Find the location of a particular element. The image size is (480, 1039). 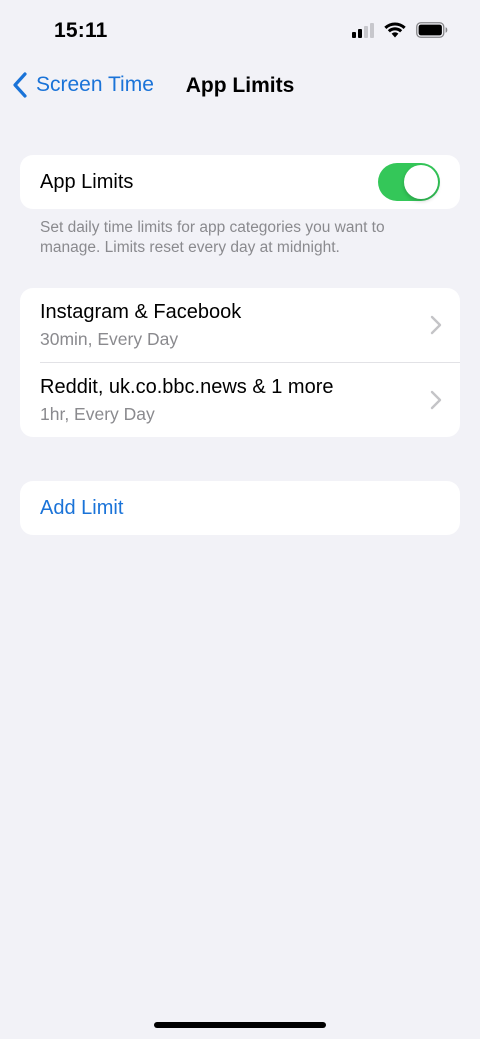

add-limit-label: Add Limit is located at coordinates (82, 508).